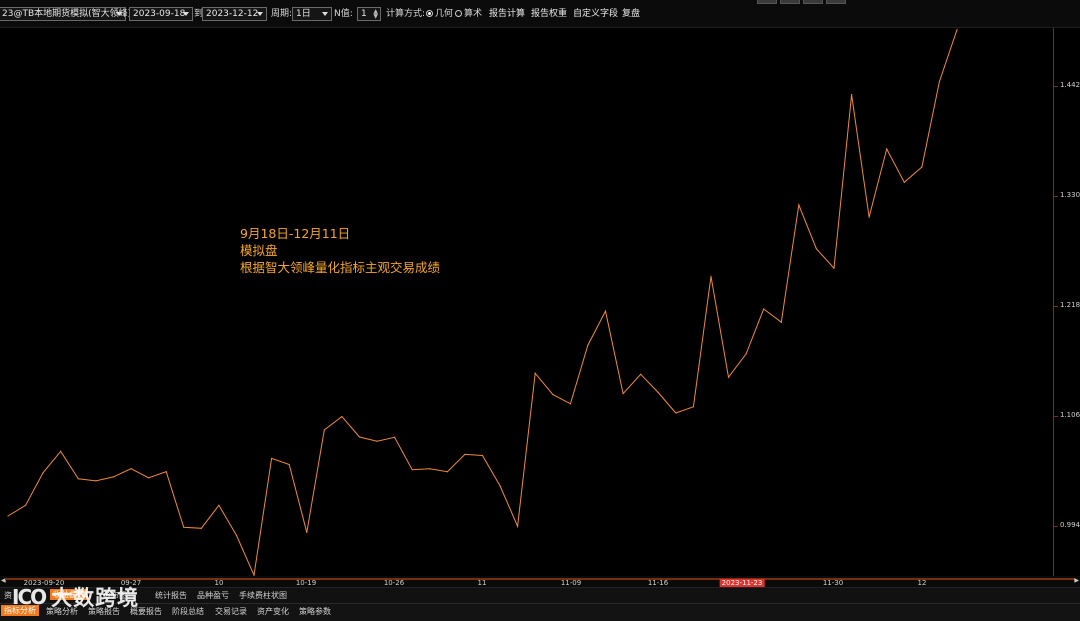 This screenshot has height=621, width=1080. What do you see at coordinates (1070, 194) in the screenshot?
I see `y-tick-label: 1.3303` at bounding box center [1070, 194].